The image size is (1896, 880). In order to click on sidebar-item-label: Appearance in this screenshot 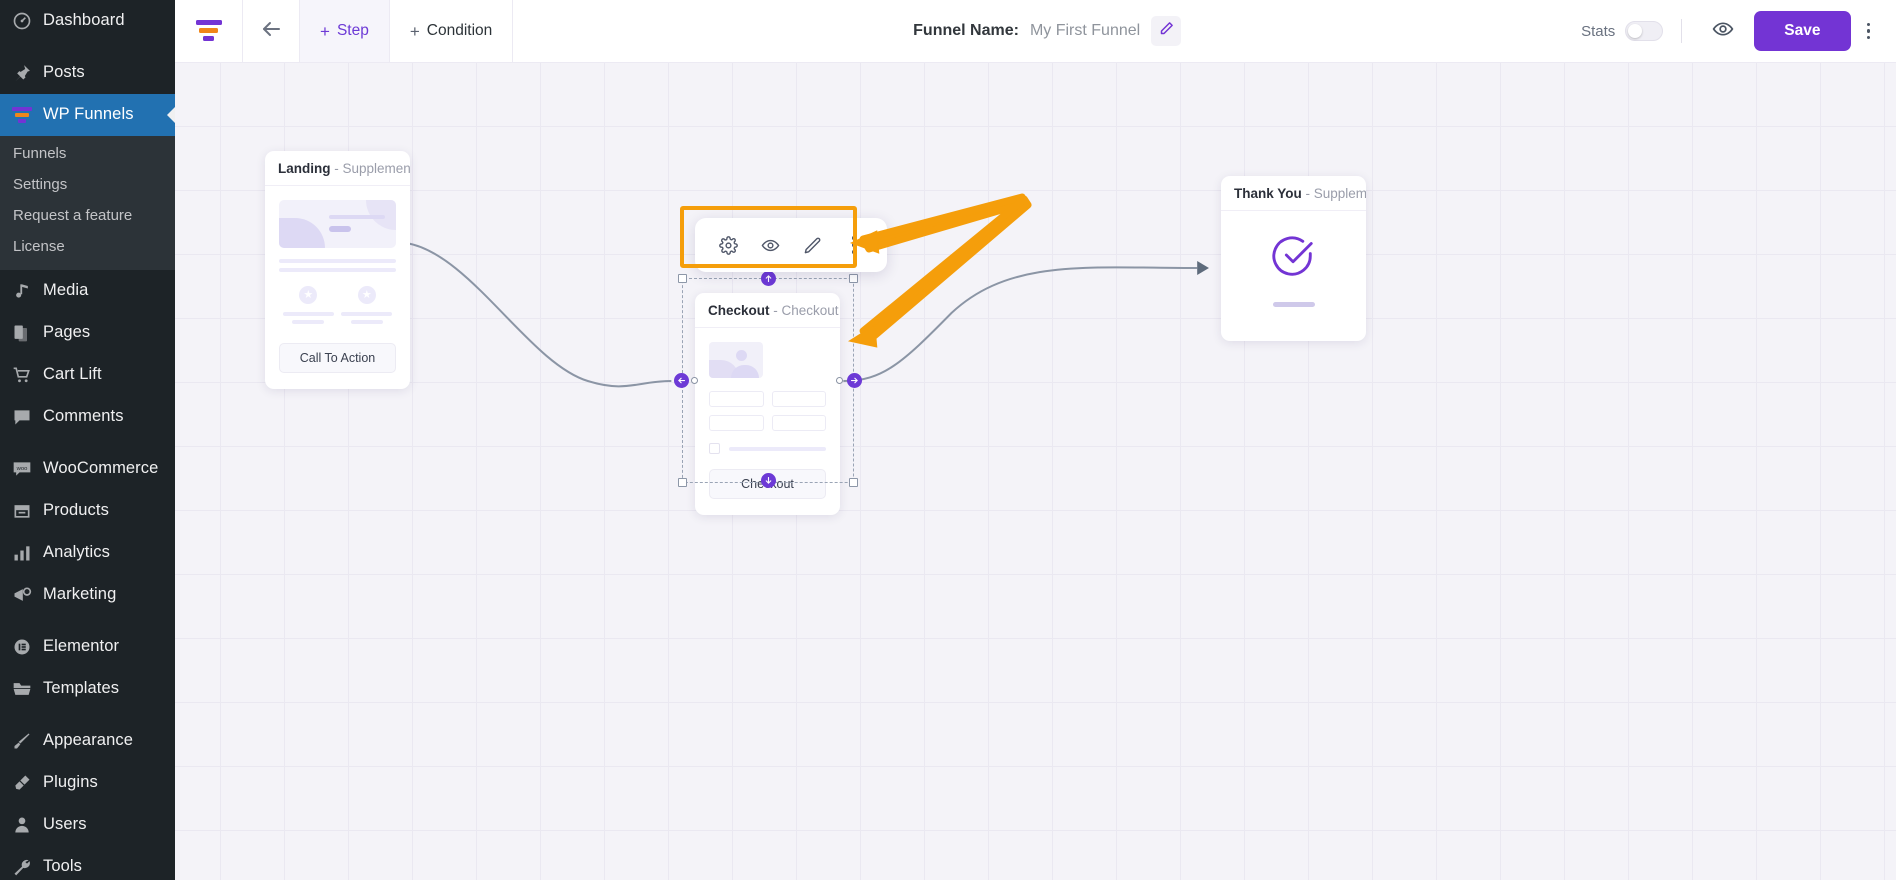, I will do `click(88, 740)`.